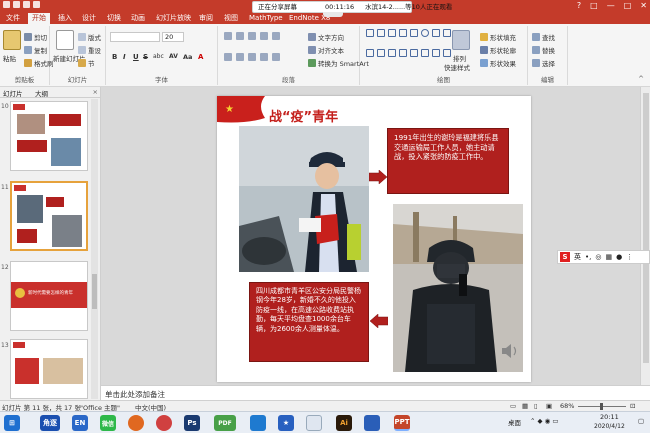 This screenshot has width=650, height=433. Describe the element at coordinates (549, 406) in the screenshot. I see `slideshow-view-icon: ▣` at that location.